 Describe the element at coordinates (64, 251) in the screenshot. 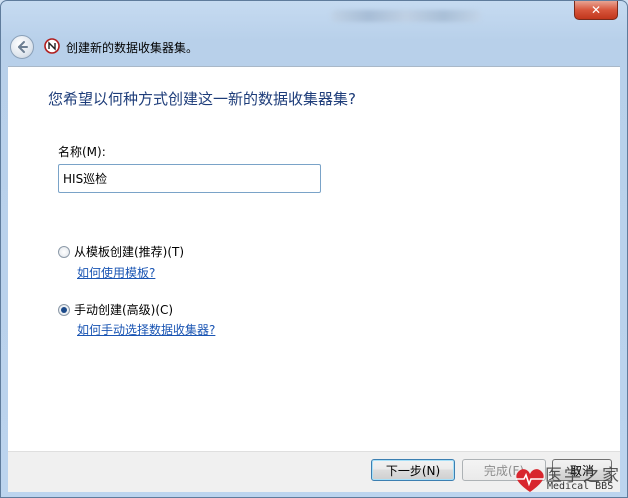

I see `radio-button-template` at that location.